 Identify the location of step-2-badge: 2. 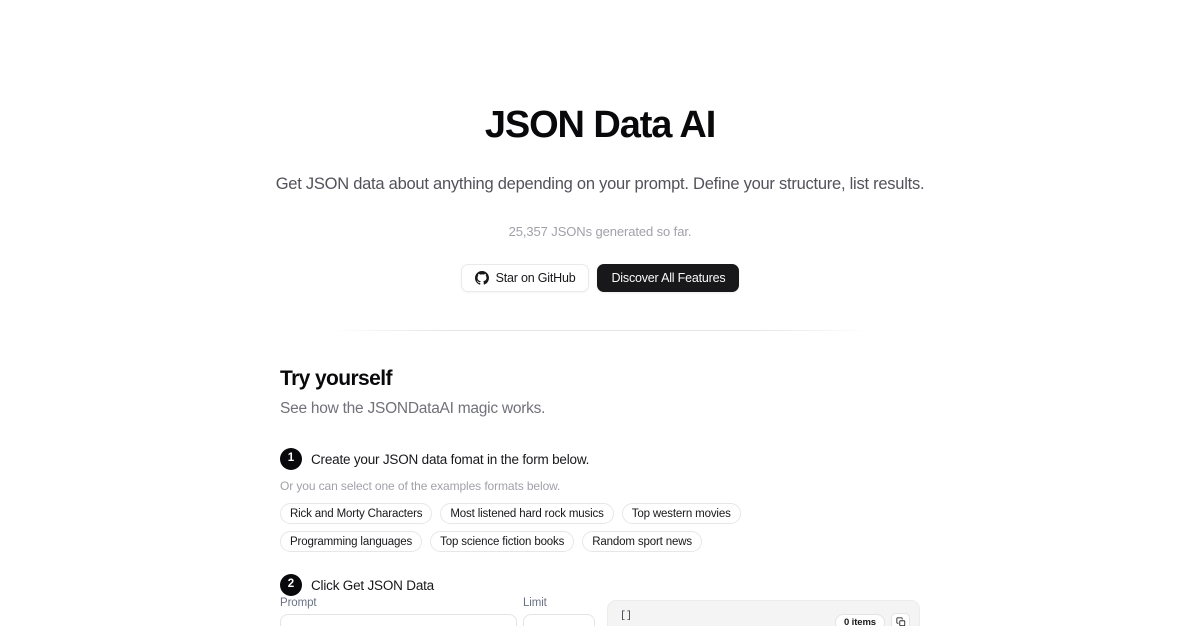
(291, 585).